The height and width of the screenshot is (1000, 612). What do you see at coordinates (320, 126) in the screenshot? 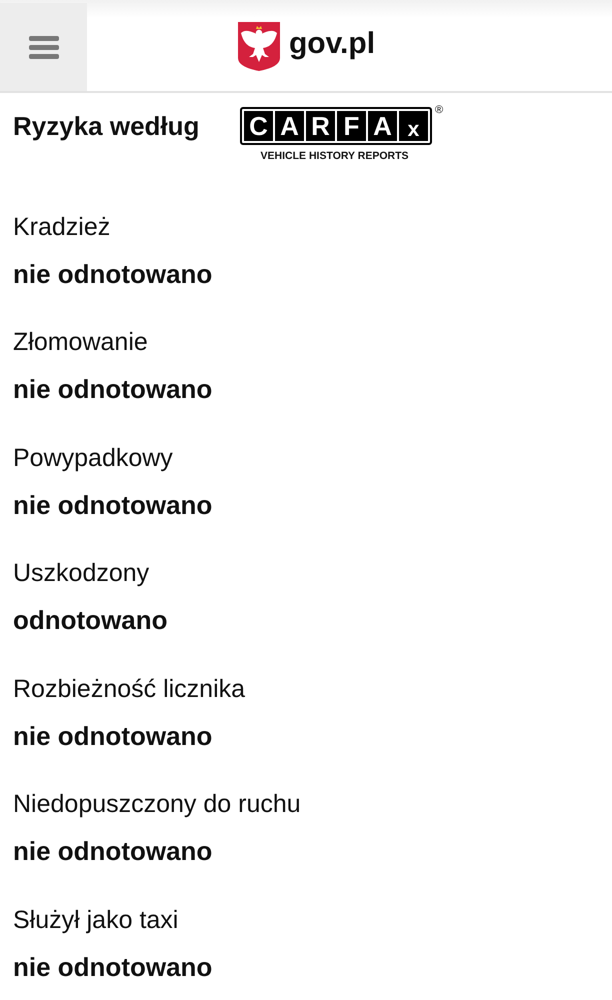
I see `logo-letter: R` at bounding box center [320, 126].